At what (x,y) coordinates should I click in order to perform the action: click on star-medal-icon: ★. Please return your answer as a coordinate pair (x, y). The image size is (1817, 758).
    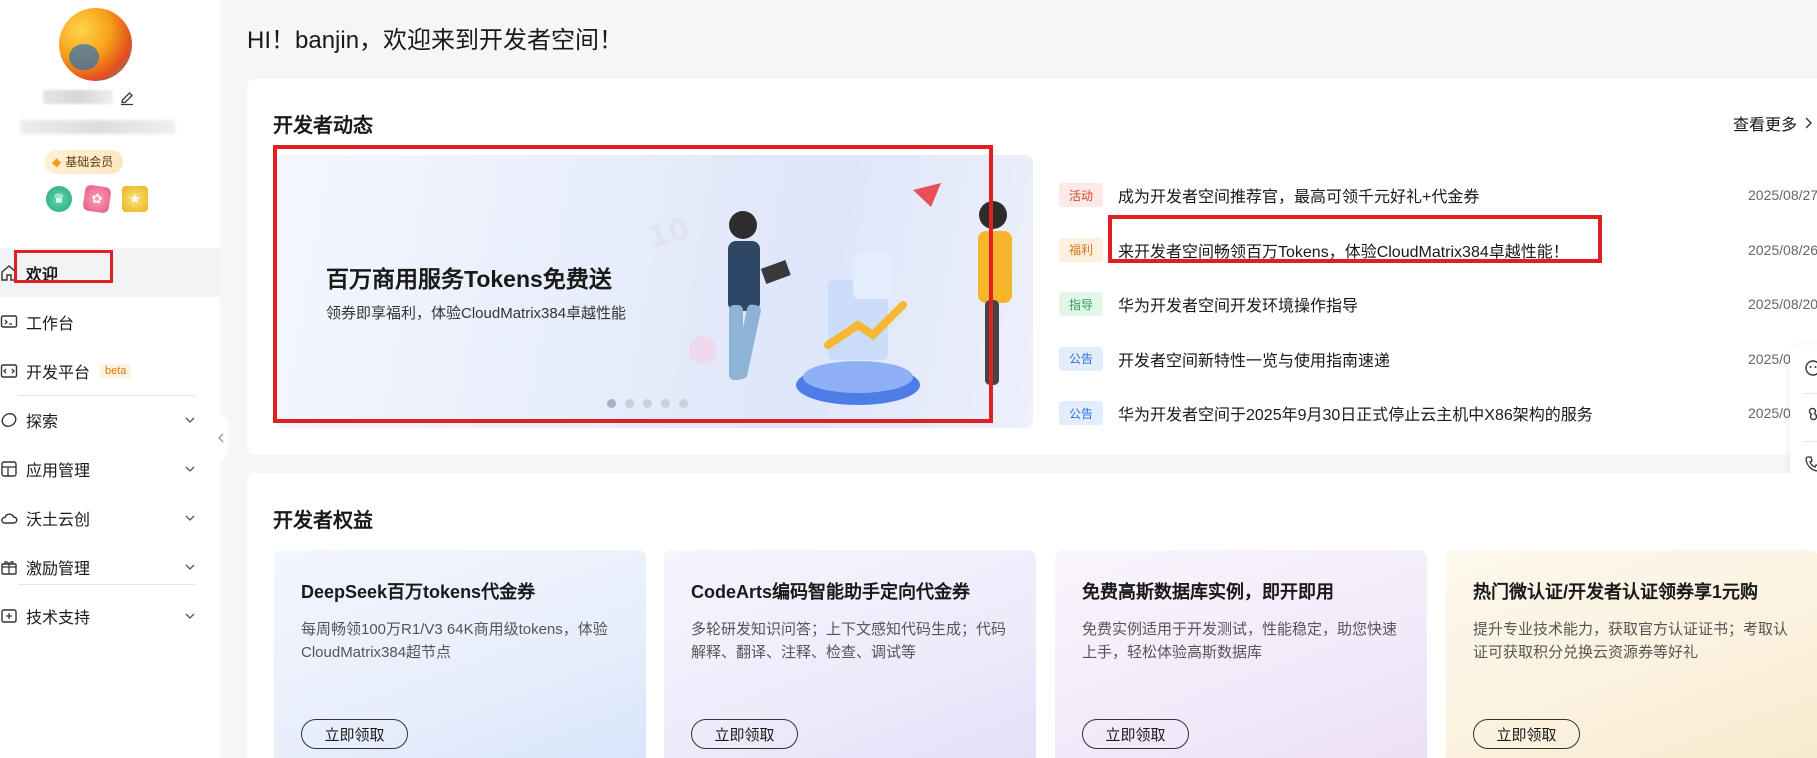
    Looking at the image, I should click on (135, 199).